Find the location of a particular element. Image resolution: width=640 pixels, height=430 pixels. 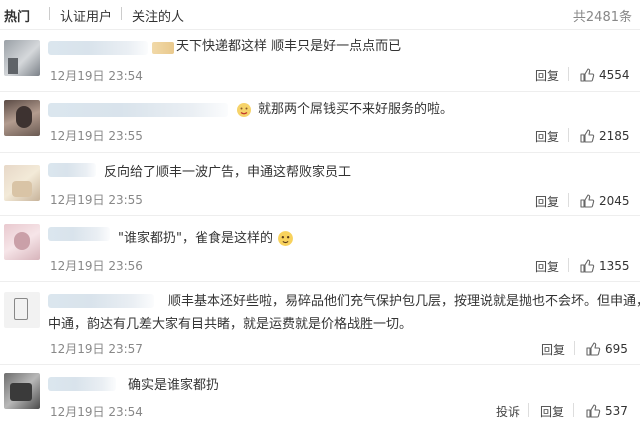

tab-following: 关注的人 is located at coordinates (158, 15).